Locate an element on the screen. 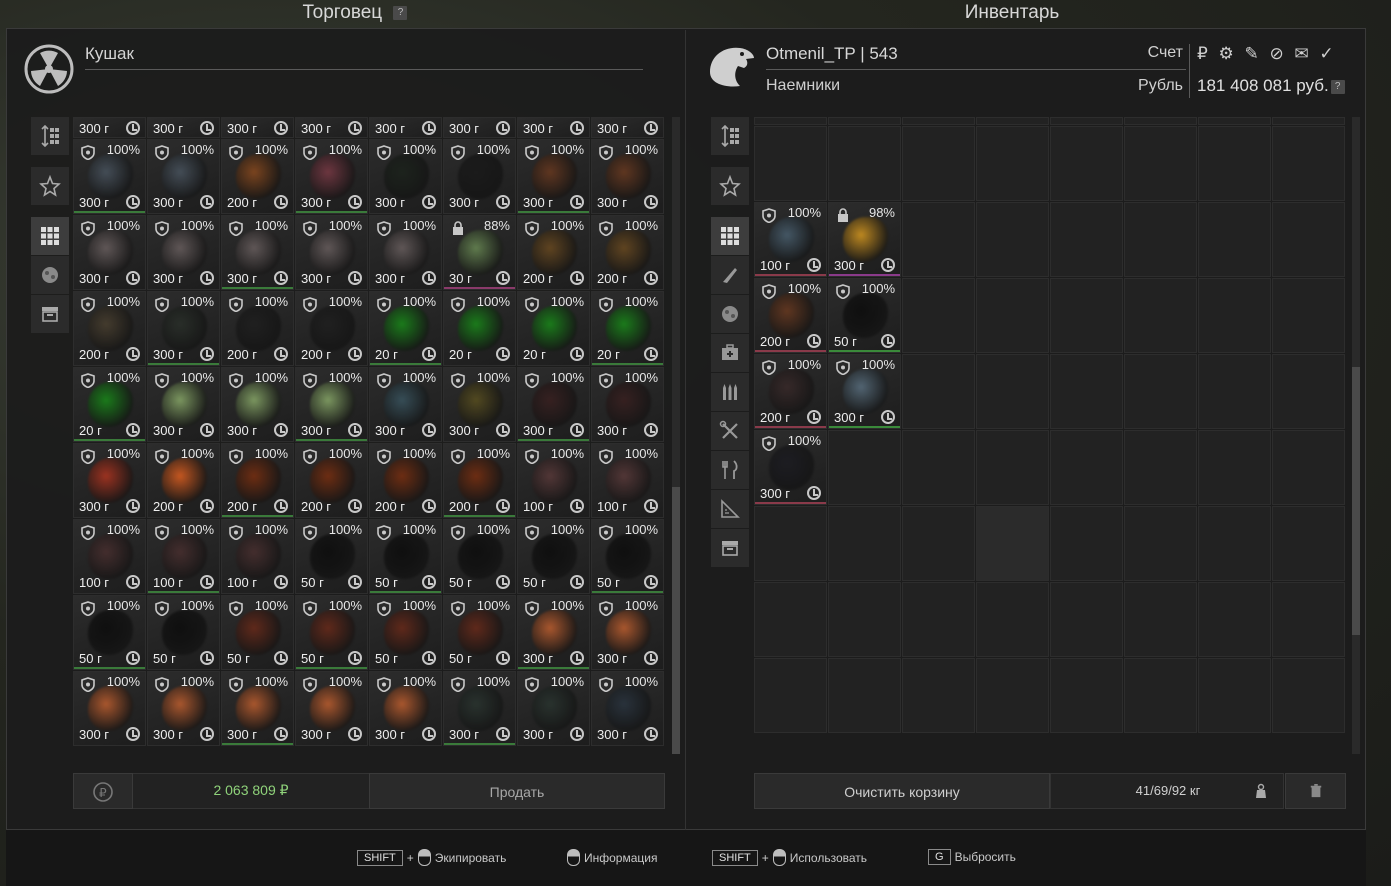 Image resolution: width=1391 pixels, height=886 pixels. trash-button is located at coordinates (1315, 791).